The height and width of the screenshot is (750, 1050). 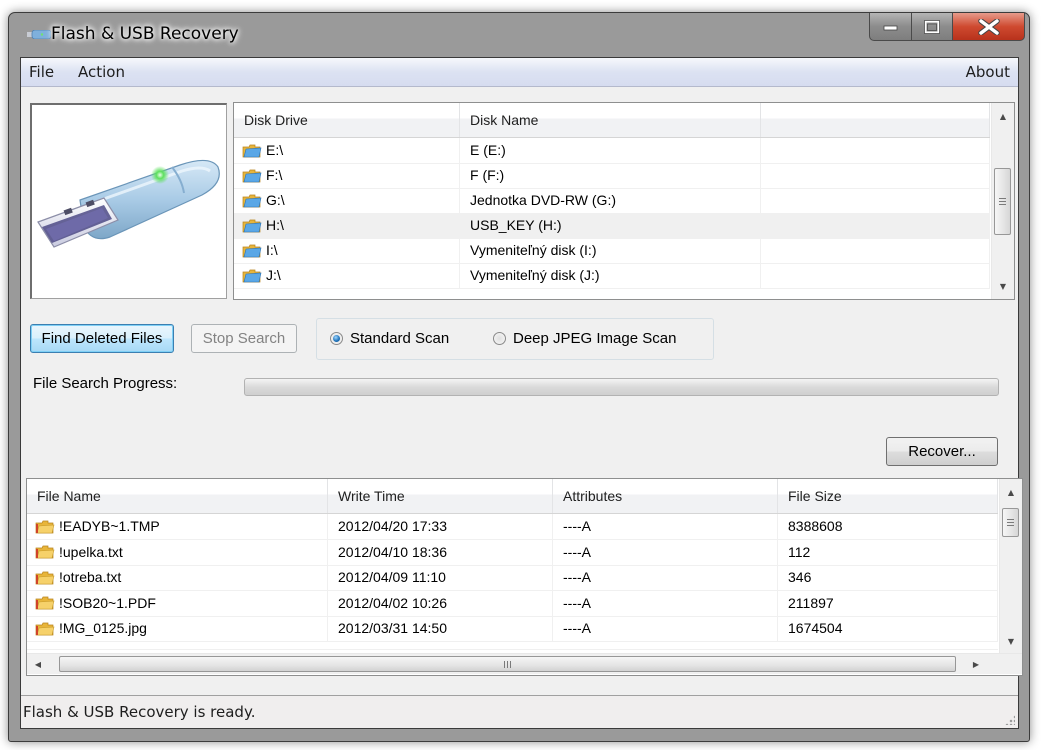 What do you see at coordinates (275, 200) in the screenshot?
I see `drive-letter: G:\` at bounding box center [275, 200].